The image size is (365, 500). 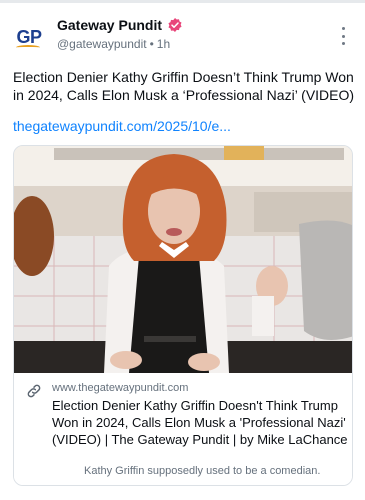 I want to click on avatar-swoosh, so click(x=28, y=47).